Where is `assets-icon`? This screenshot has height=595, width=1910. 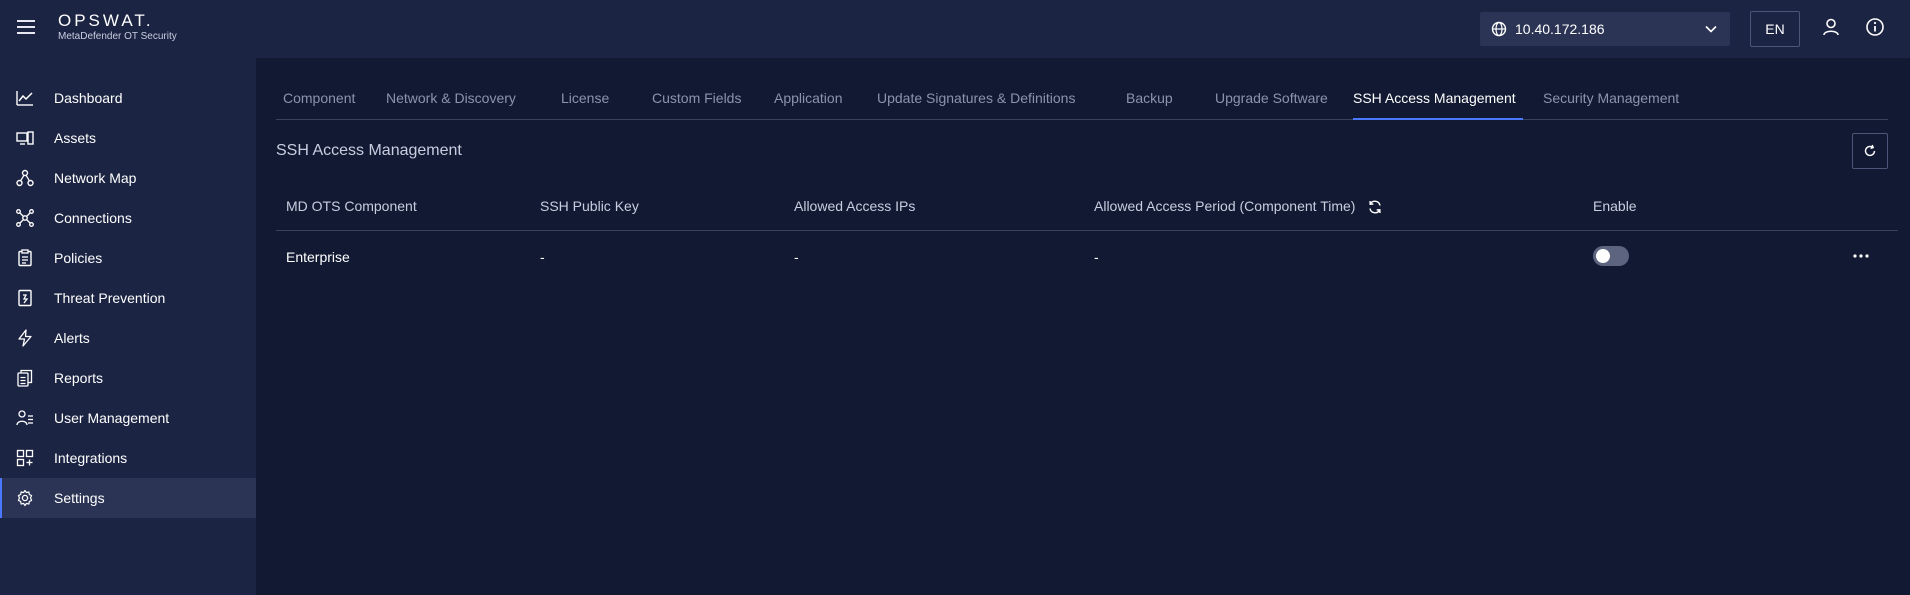
assets-icon is located at coordinates (25, 138).